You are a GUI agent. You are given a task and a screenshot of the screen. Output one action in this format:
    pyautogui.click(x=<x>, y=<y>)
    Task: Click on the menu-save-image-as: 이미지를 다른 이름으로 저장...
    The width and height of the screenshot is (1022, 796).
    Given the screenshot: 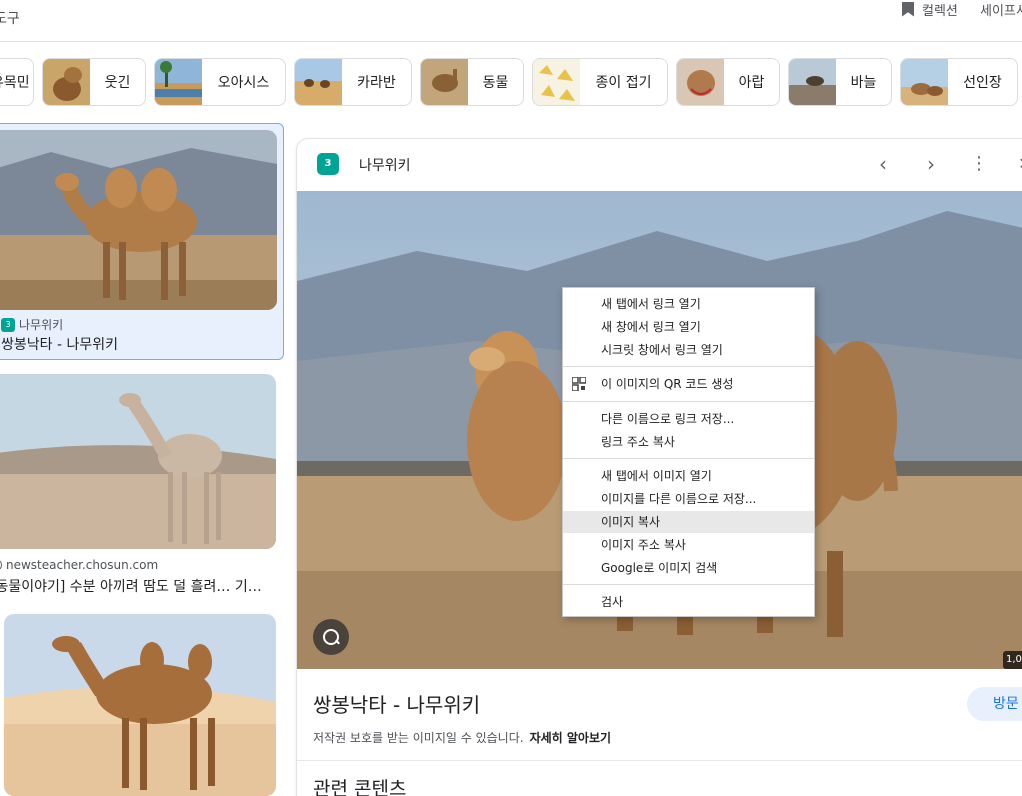 What is the action you would take?
    pyautogui.click(x=688, y=499)
    